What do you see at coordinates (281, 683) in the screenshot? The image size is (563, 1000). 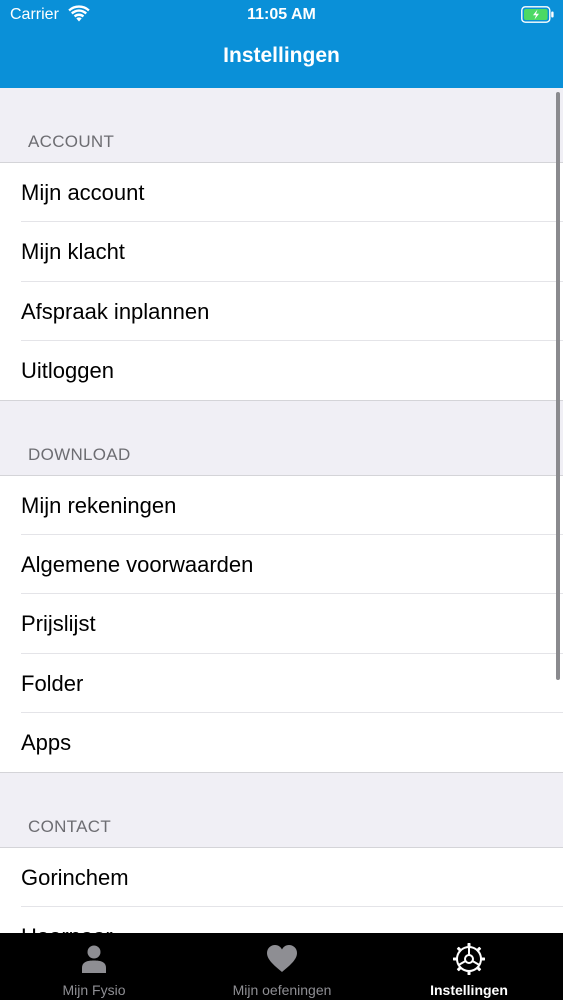 I see `row-folder: Folder` at bounding box center [281, 683].